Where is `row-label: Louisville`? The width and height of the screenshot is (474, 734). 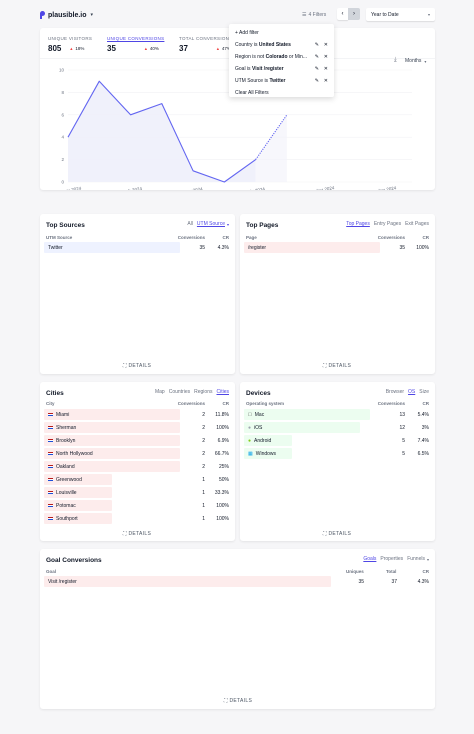
row-label: Louisville is located at coordinates (66, 493).